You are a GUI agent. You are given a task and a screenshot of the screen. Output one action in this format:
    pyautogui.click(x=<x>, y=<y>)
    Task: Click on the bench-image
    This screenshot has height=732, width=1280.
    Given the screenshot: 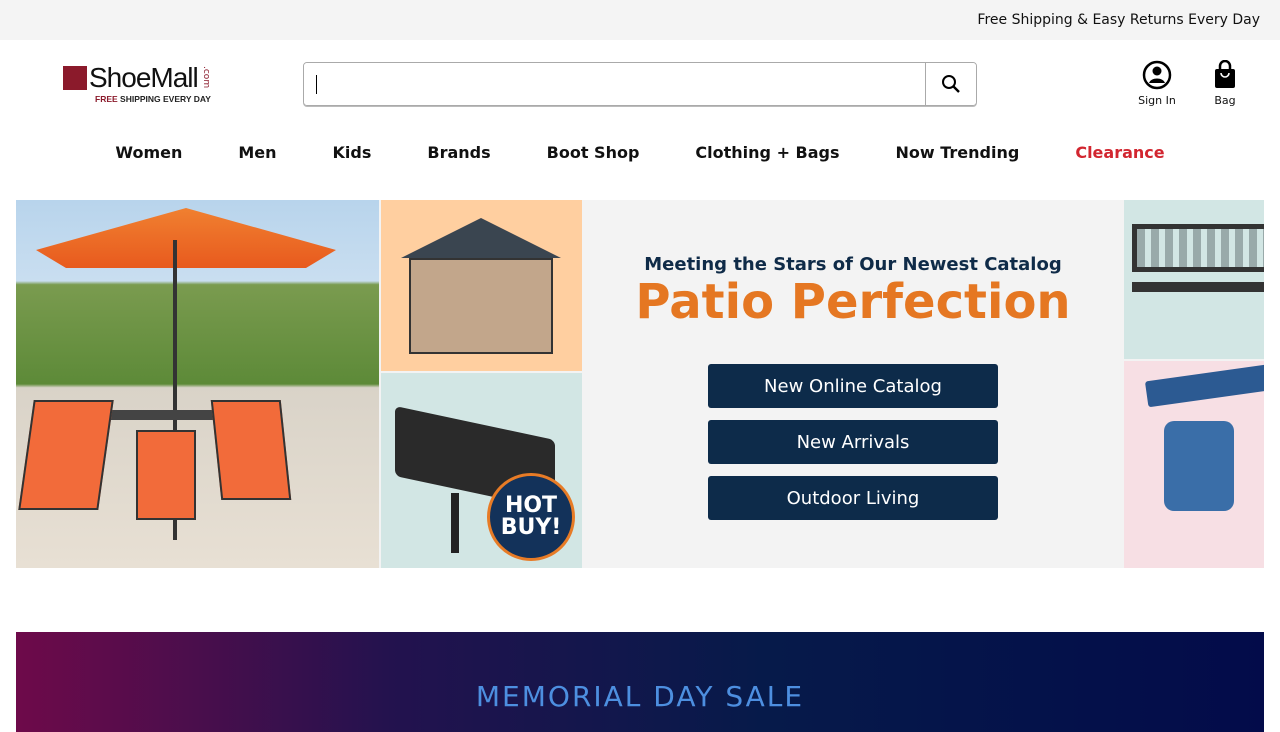 What is the action you would take?
    pyautogui.click(x=1194, y=279)
    